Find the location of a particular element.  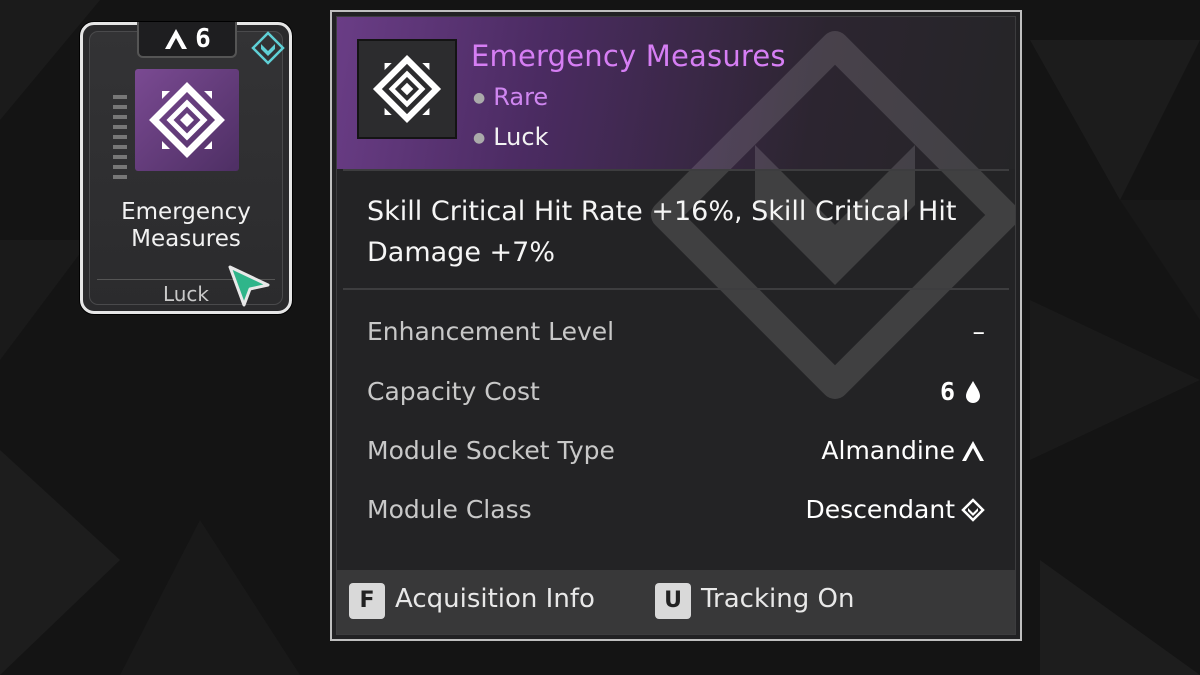

card-cost-tab: 6 is located at coordinates (187, 40).